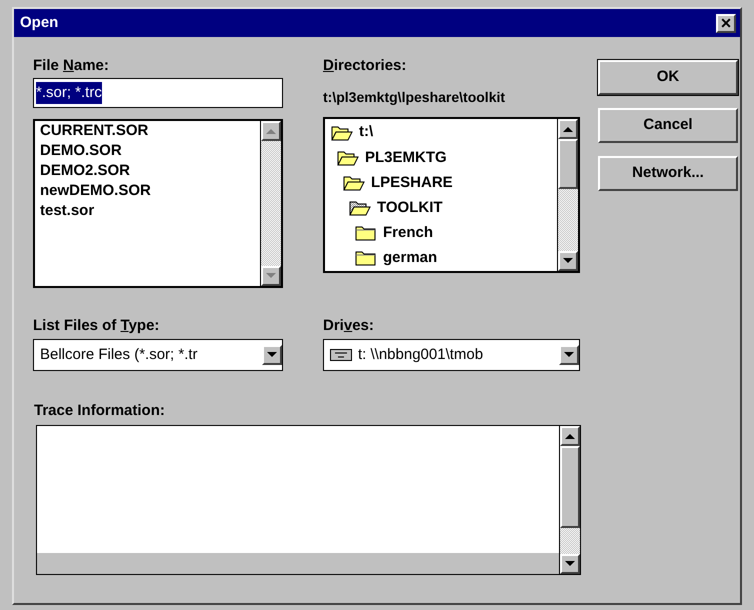 The height and width of the screenshot is (610, 754). I want to click on drives-label: Drives:, so click(349, 326).